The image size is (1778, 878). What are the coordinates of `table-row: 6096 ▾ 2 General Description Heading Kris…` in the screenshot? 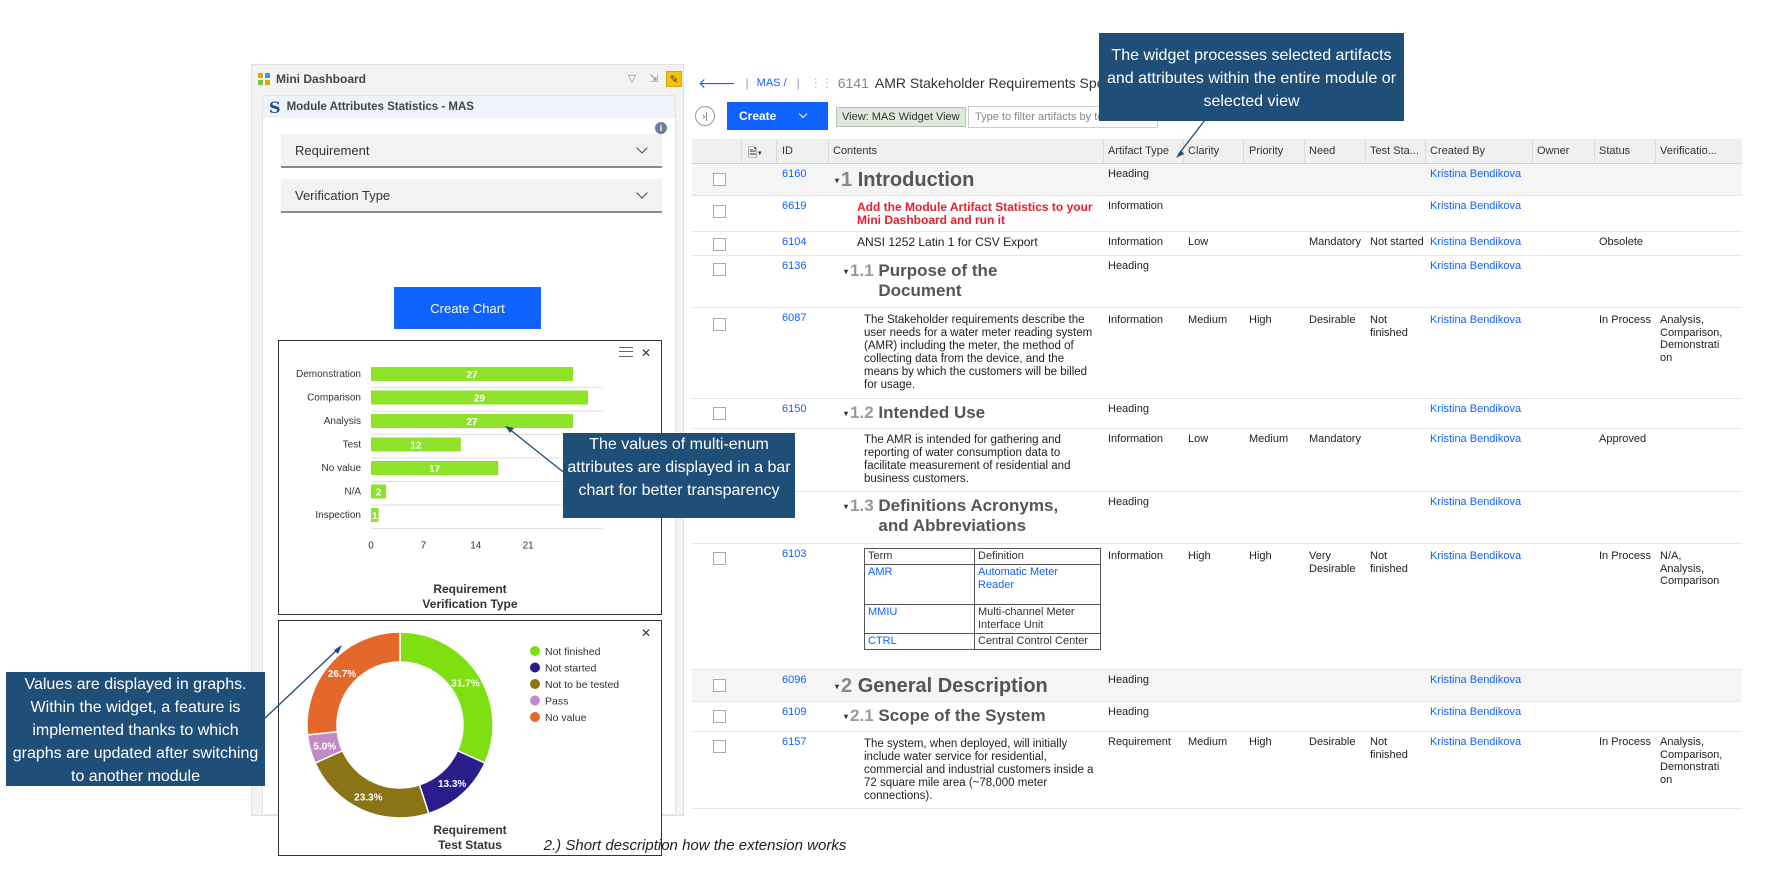 It's located at (1217, 686).